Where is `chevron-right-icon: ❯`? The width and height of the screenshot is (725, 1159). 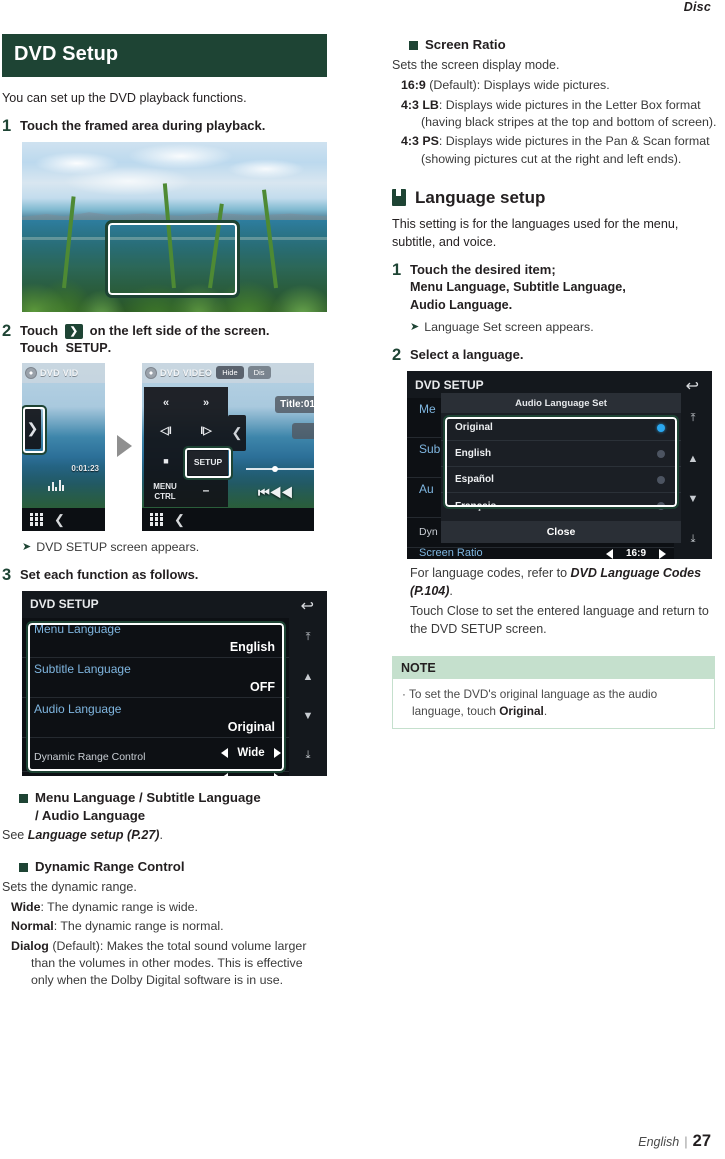
chevron-right-icon: ❯ is located at coordinates (74, 331).